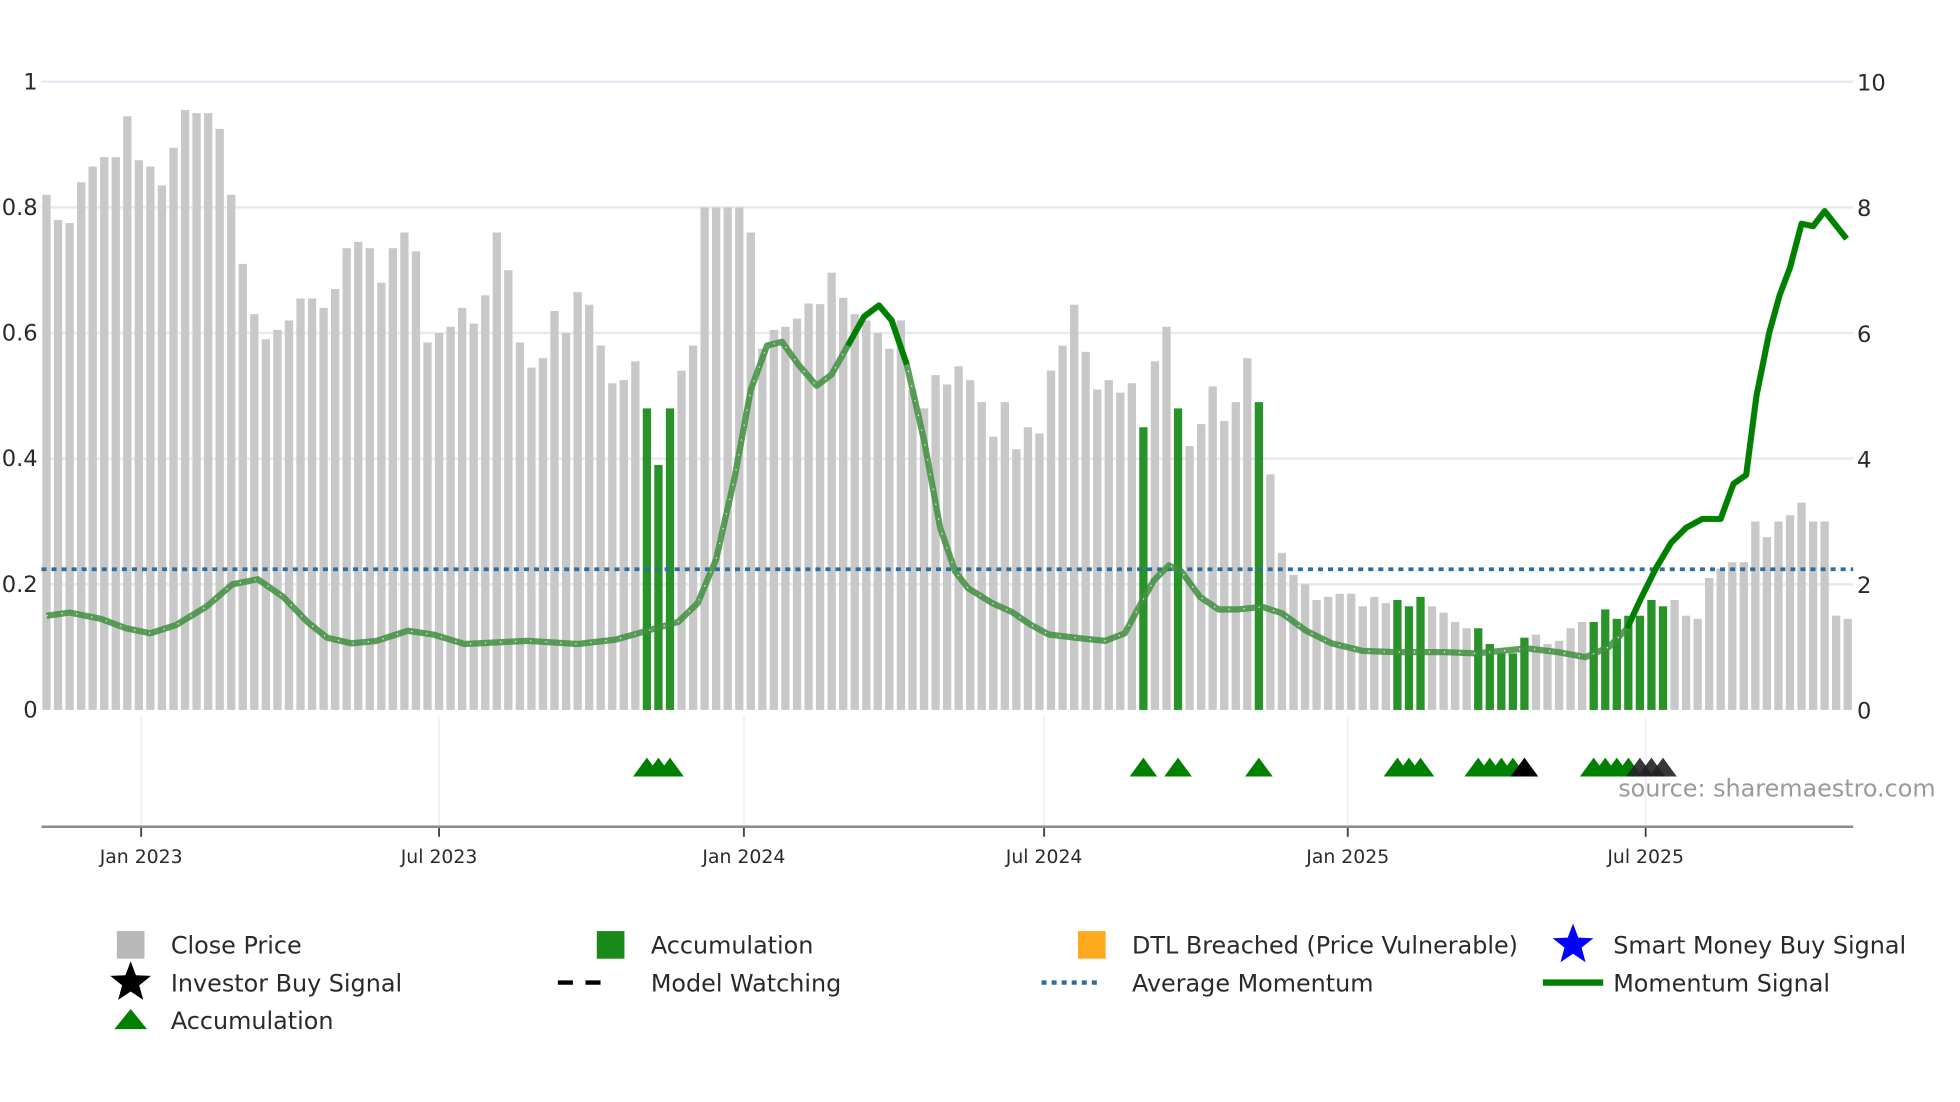 Image resolution: width=1960 pixels, height=1102 pixels. Describe the element at coordinates (1044, 857) in the screenshot. I see `x-axis-tick-label: Jul 2024` at that location.